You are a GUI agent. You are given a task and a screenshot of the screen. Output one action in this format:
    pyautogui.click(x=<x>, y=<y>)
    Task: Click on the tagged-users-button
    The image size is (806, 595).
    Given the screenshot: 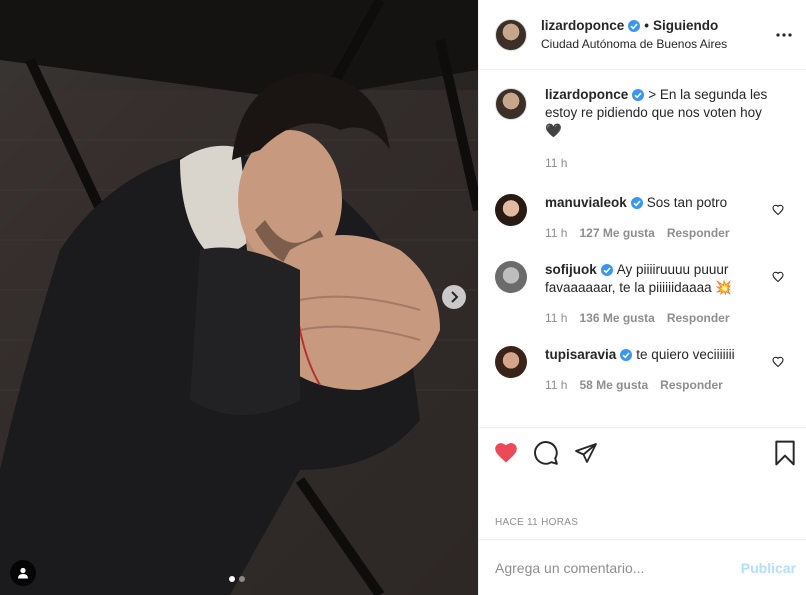 What is the action you would take?
    pyautogui.click(x=23, y=573)
    